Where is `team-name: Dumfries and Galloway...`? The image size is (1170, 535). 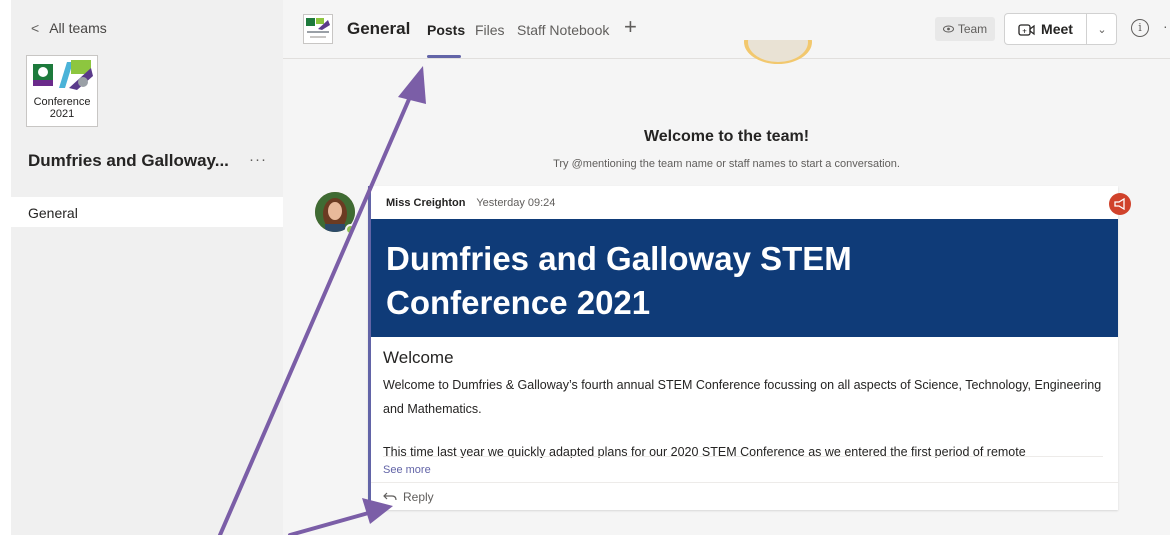 team-name: Dumfries and Galloway... is located at coordinates (128, 160).